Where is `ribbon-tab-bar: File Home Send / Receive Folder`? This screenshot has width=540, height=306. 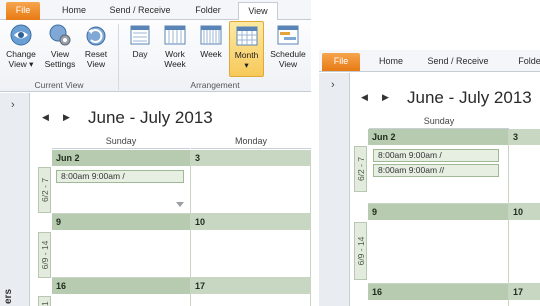
ribbon-tab-bar: File Home Send / Receive Folder is located at coordinates (429, 61).